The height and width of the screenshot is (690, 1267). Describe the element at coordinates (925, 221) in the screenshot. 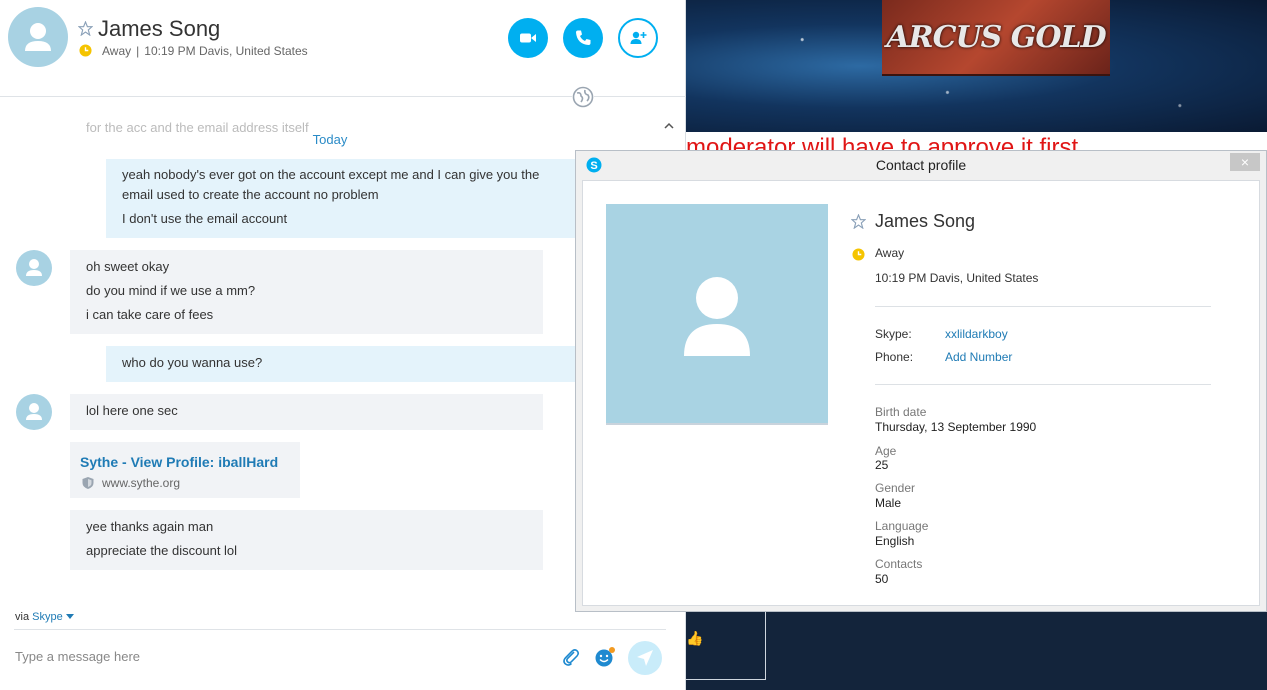

I see `profile-name: James Song` at that location.